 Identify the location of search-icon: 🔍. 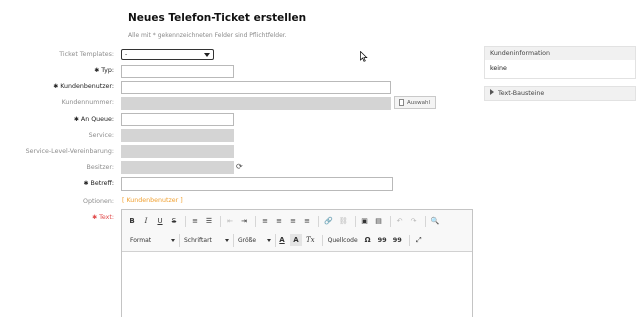
(435, 221).